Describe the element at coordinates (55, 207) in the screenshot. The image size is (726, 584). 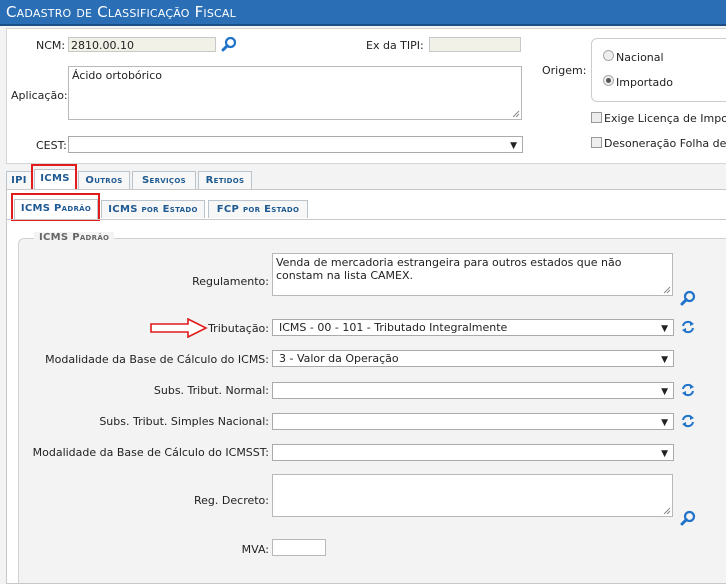
I see `highlight-box-icms-padrao` at that location.